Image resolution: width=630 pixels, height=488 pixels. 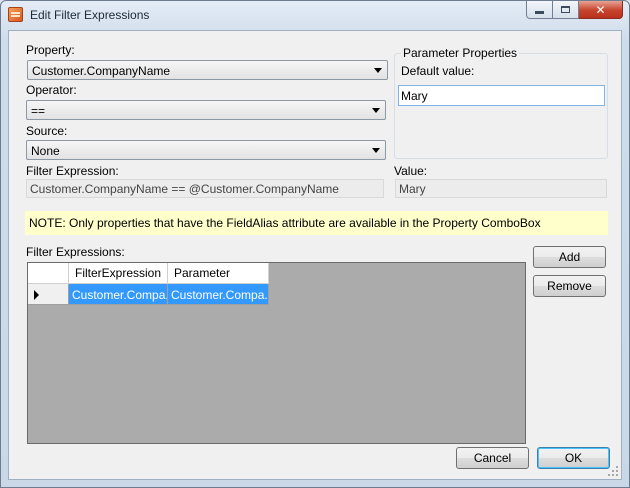 I want to click on maximize-button, so click(x=566, y=10).